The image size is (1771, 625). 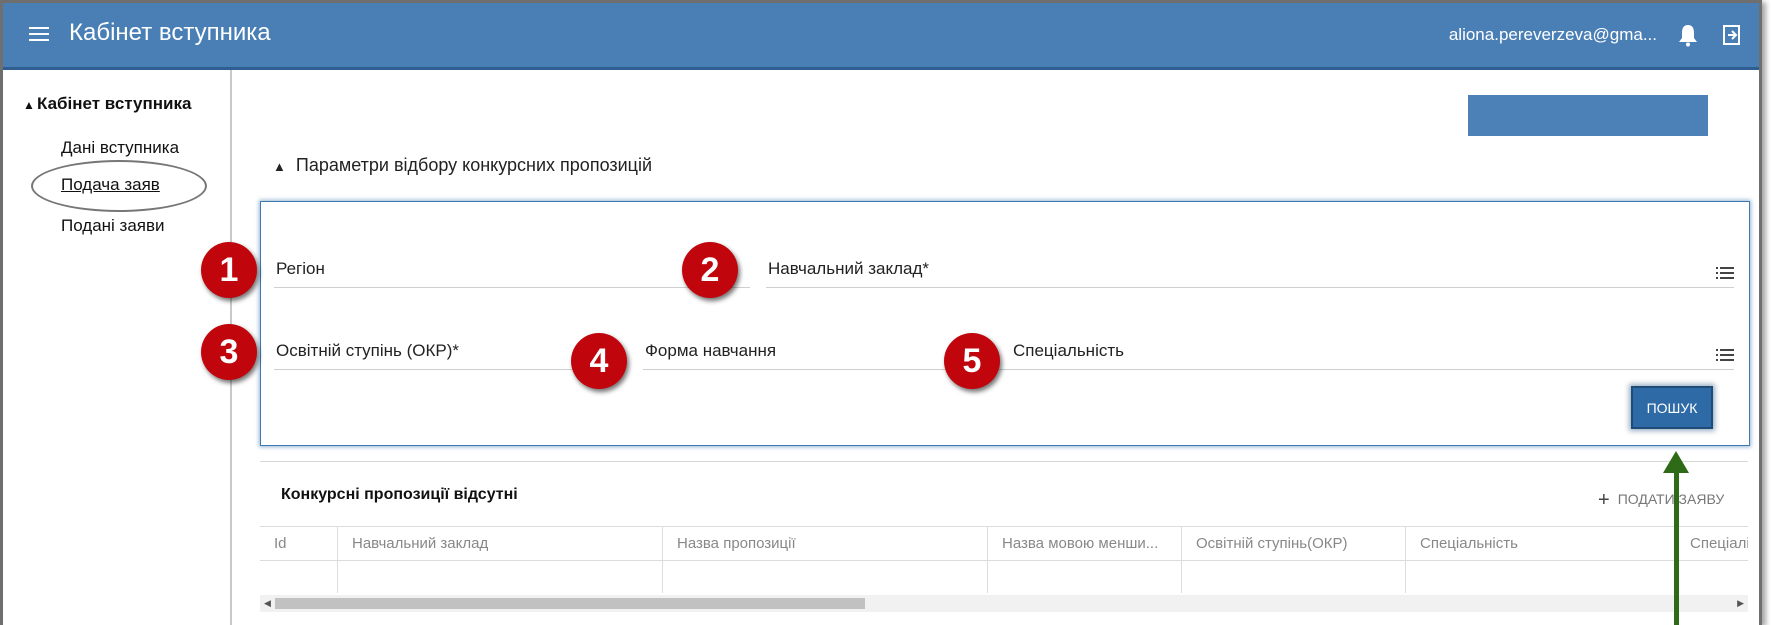 What do you see at coordinates (229, 352) in the screenshot?
I see `step-badge-3: 3` at bounding box center [229, 352].